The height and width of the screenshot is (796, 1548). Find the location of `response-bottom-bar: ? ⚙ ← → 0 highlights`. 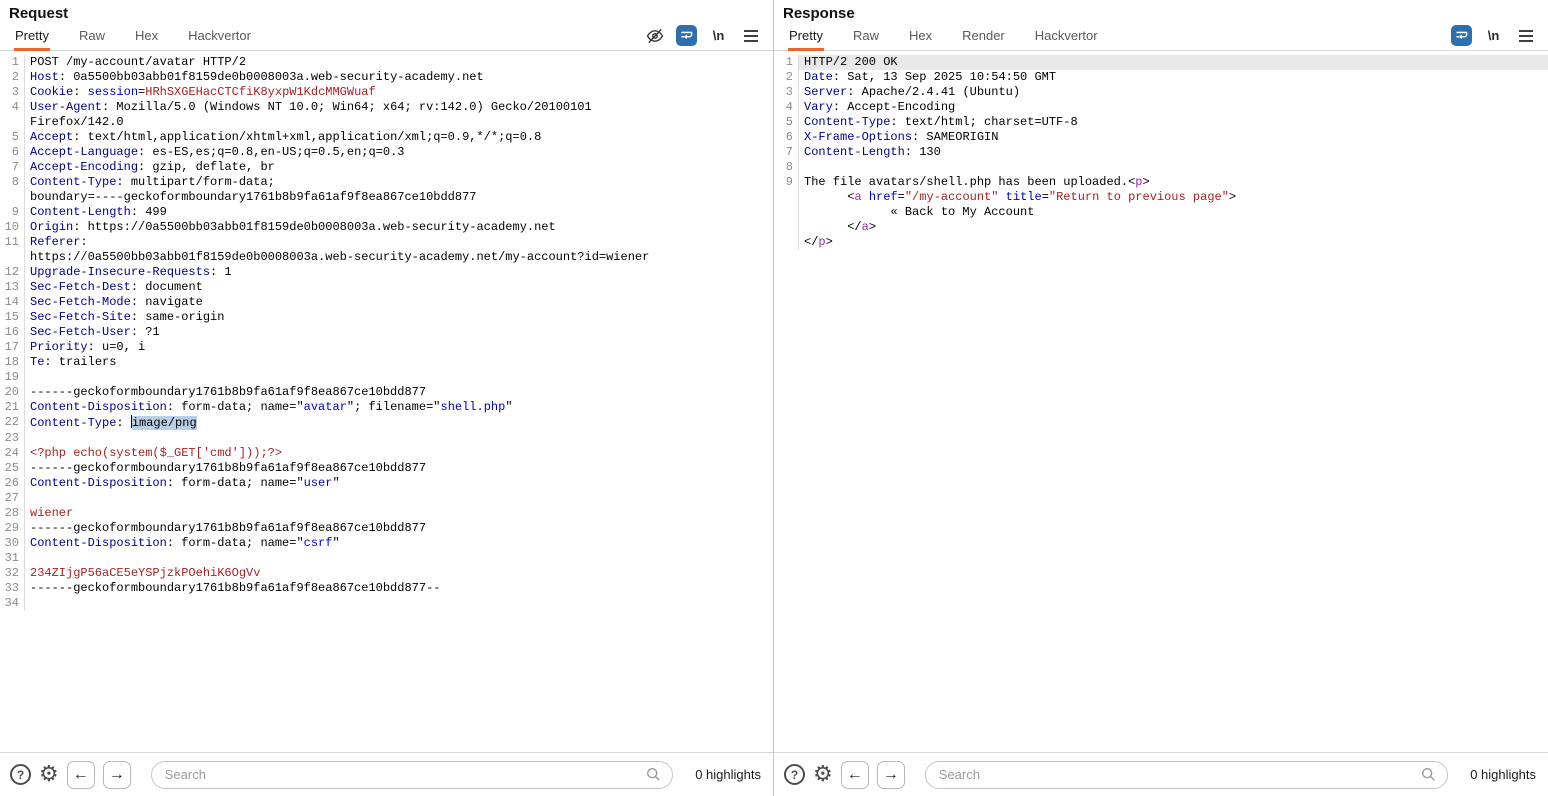

response-bottom-bar: ? ⚙ ← → 0 highlights is located at coordinates (1161, 774).